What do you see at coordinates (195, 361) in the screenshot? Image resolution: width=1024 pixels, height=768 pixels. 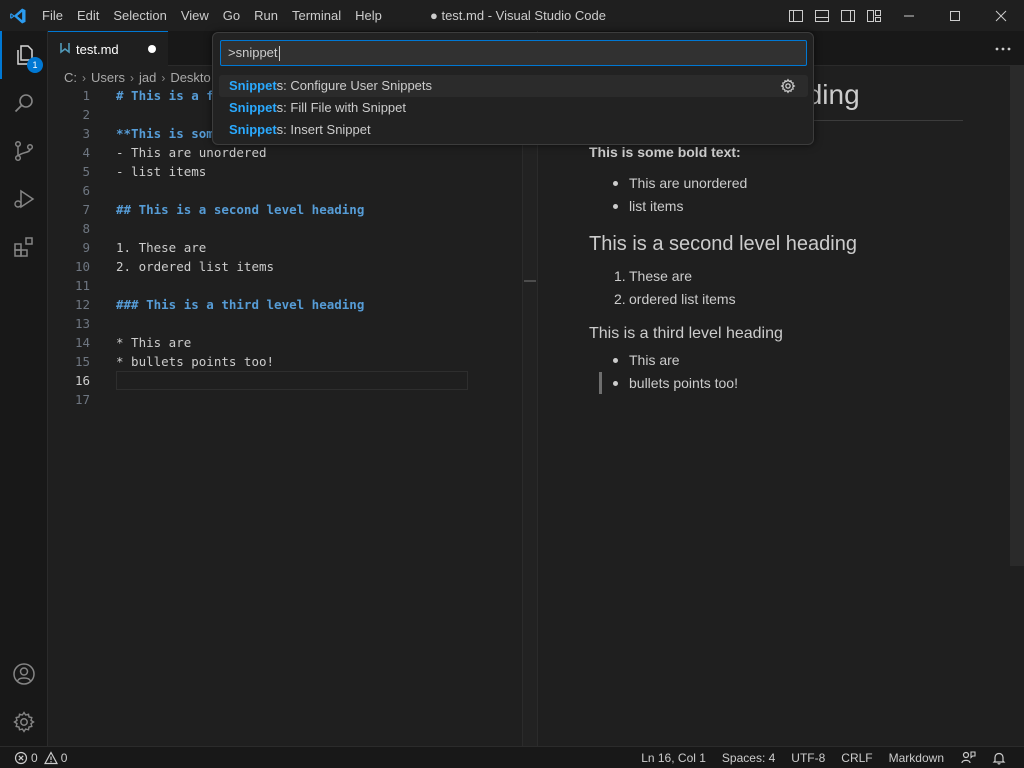 I see `line-text: * bullets points too!` at bounding box center [195, 361].